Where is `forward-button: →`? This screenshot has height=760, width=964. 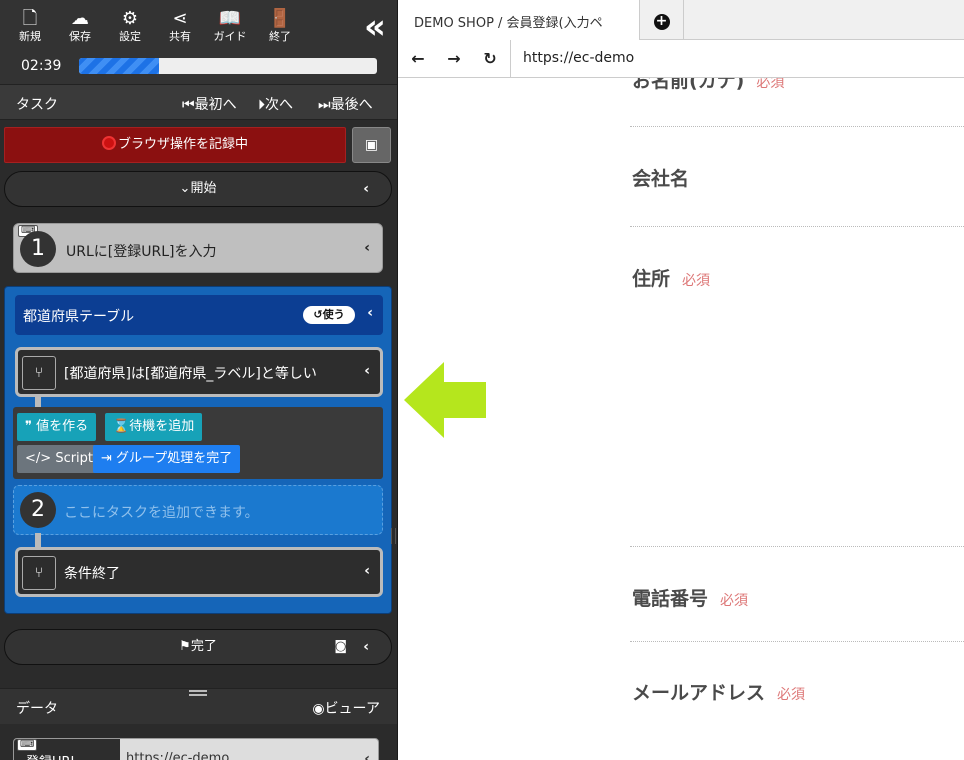 forward-button: → is located at coordinates (454, 59).